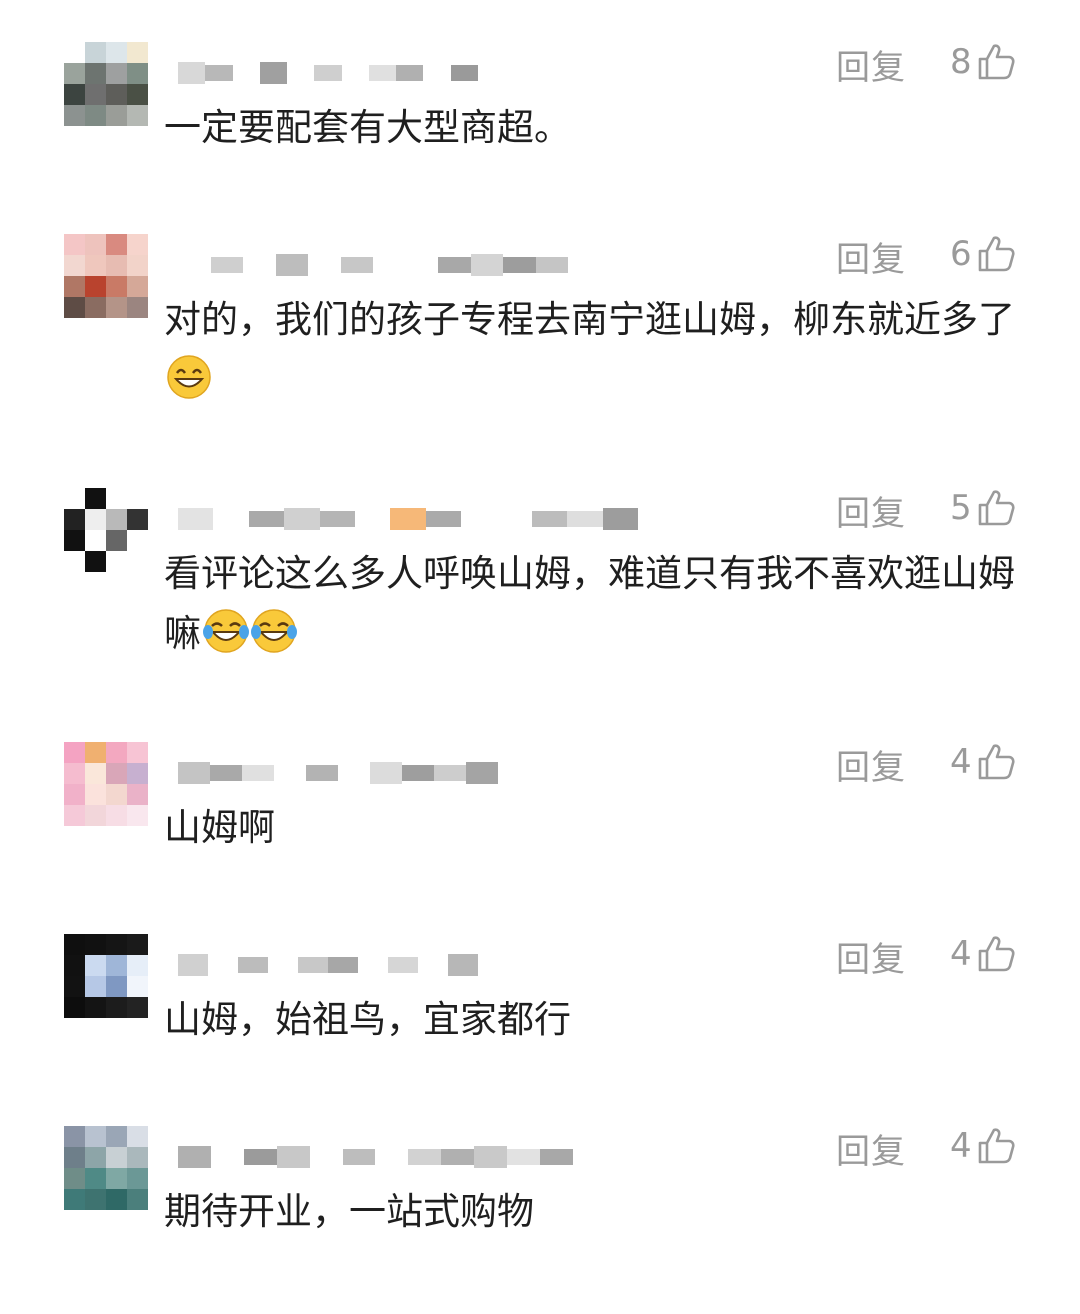  Describe the element at coordinates (367, 1019) in the screenshot. I see `comment-text-content: 山姆，始祖鸟，宜家都行` at that location.